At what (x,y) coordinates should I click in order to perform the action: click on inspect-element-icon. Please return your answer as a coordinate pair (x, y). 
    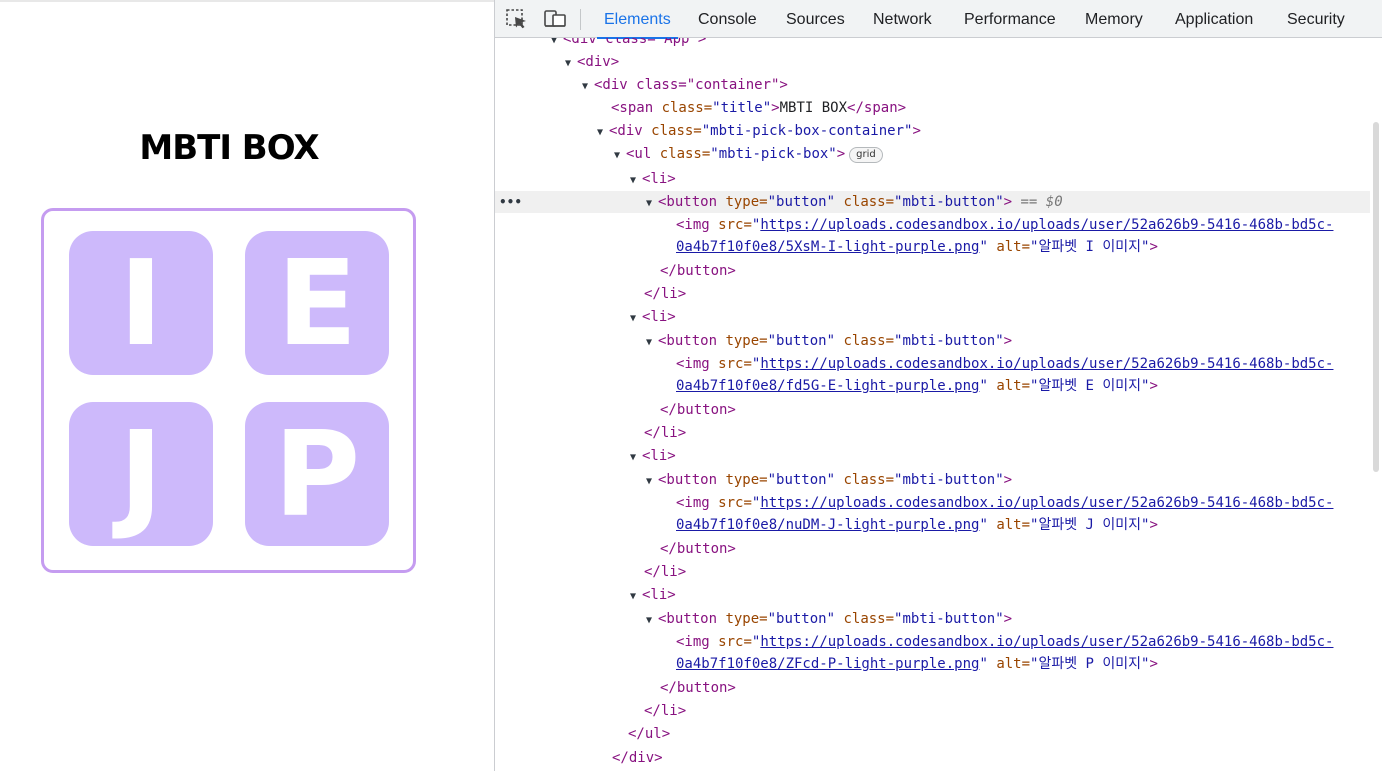
    Looking at the image, I should click on (517, 19).